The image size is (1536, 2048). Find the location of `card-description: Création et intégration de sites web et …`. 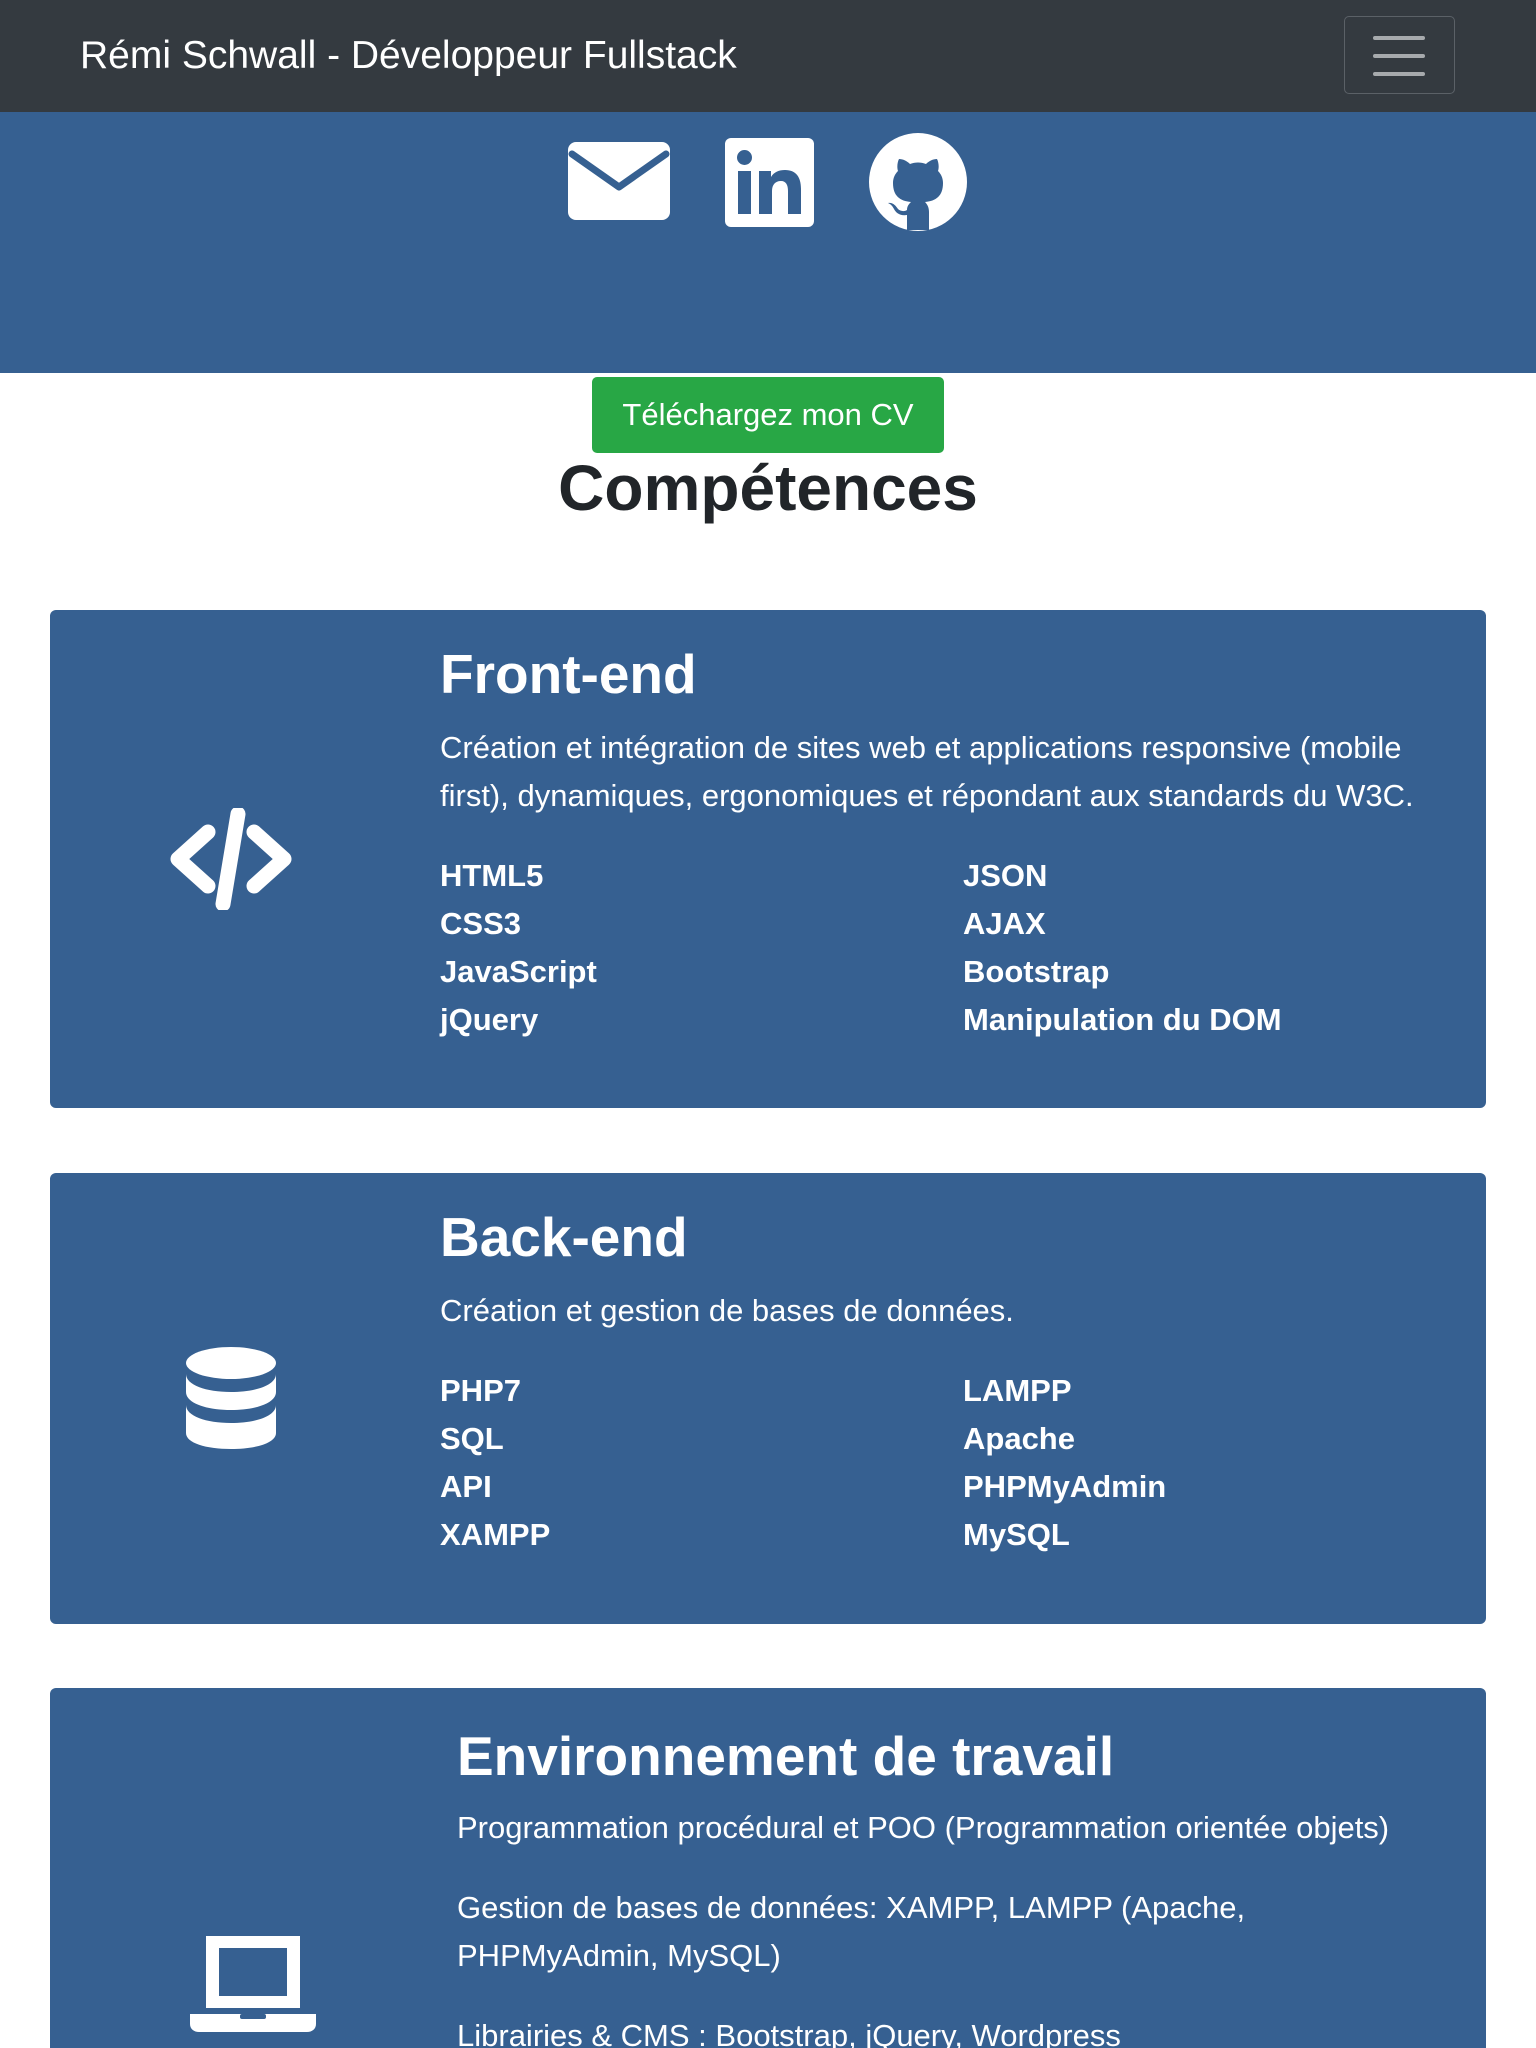

card-description: Création et intégration de sites web et … is located at coordinates (927, 771).